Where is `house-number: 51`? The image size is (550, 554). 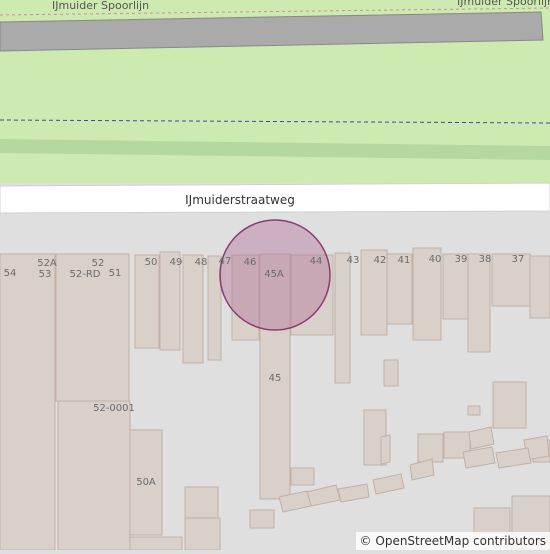 house-number: 51 is located at coordinates (115, 273).